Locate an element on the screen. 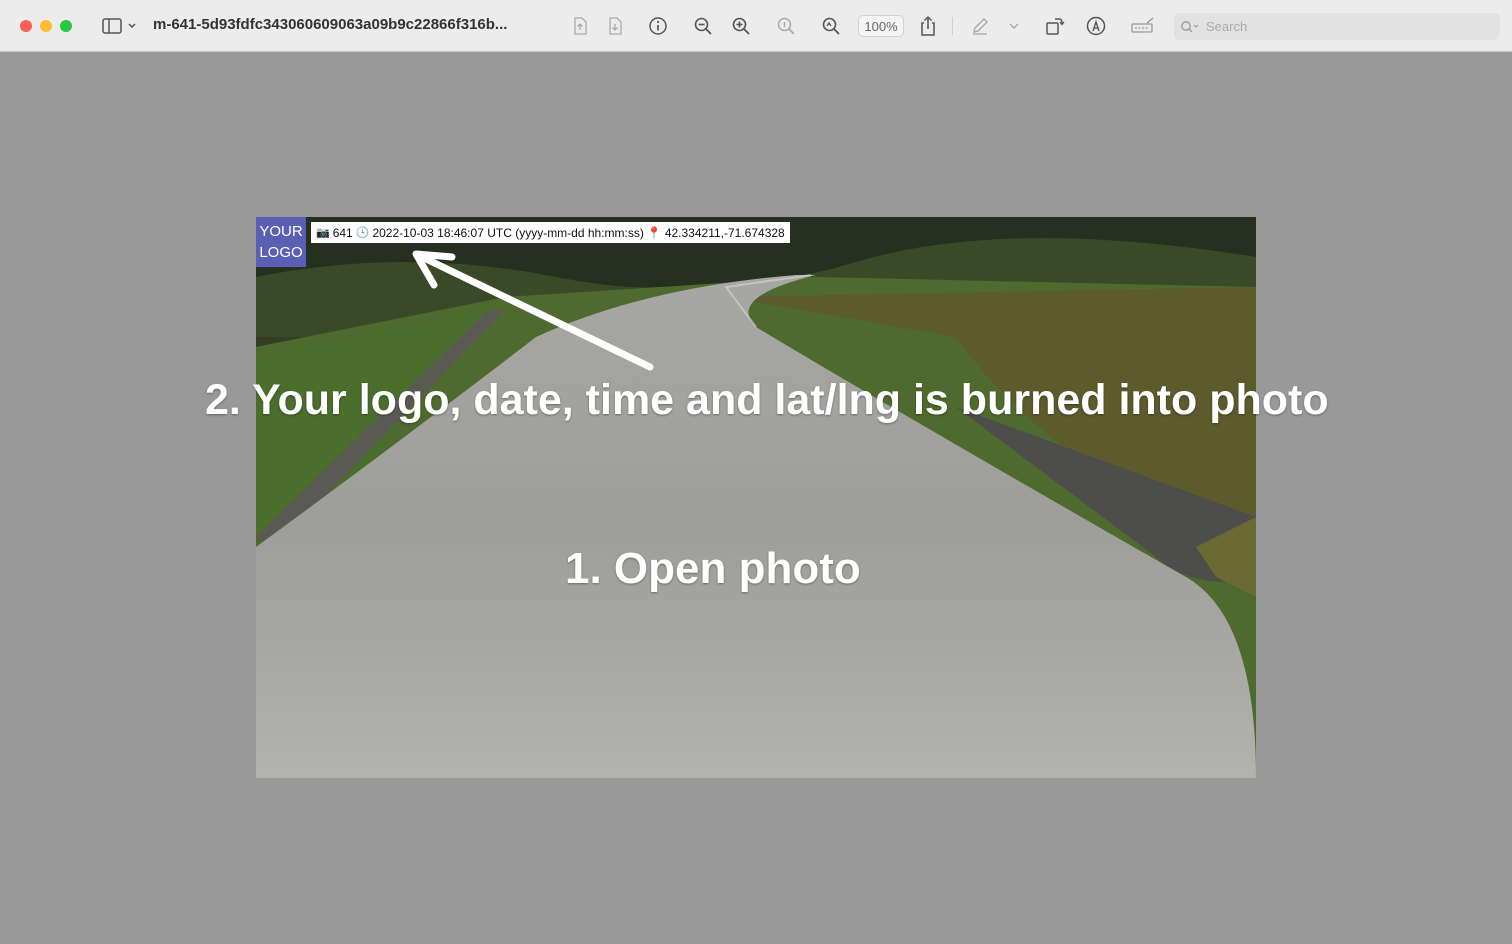 The height and width of the screenshot is (944, 1512). zoom-to-fit-icon is located at coordinates (831, 26).